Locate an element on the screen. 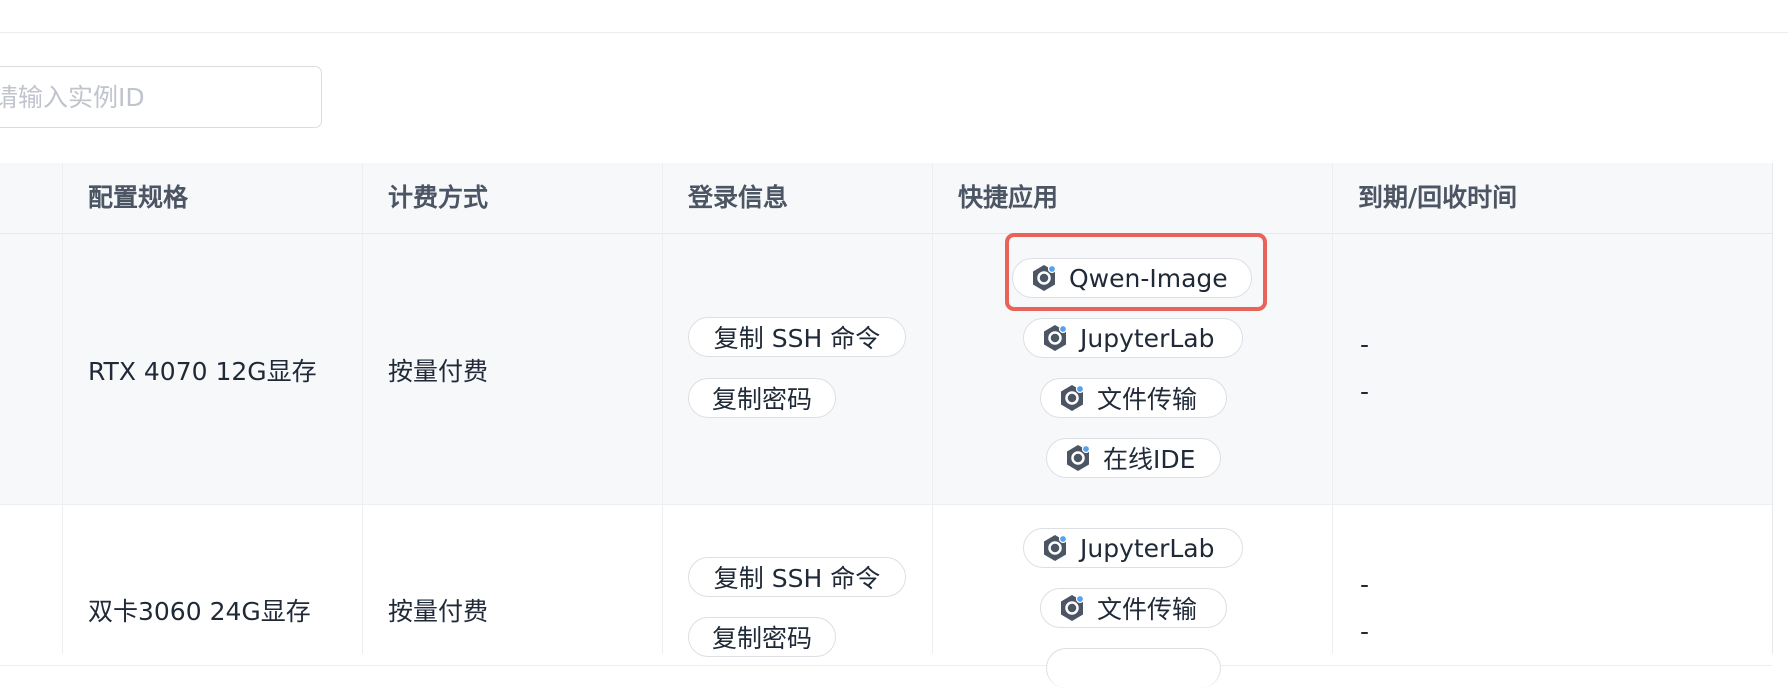 This screenshot has height=688, width=1788. table-right-edge is located at coordinates (1780, 408).